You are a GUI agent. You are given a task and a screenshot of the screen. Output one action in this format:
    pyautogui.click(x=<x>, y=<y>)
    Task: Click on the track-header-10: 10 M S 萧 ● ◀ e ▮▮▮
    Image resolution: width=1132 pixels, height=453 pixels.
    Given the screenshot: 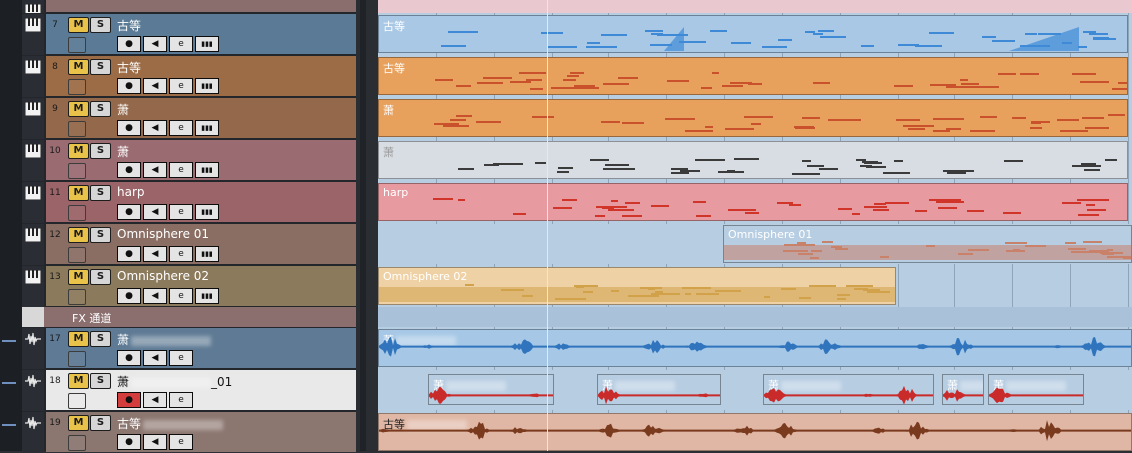 What is the action you would take?
    pyautogui.click(x=189, y=160)
    